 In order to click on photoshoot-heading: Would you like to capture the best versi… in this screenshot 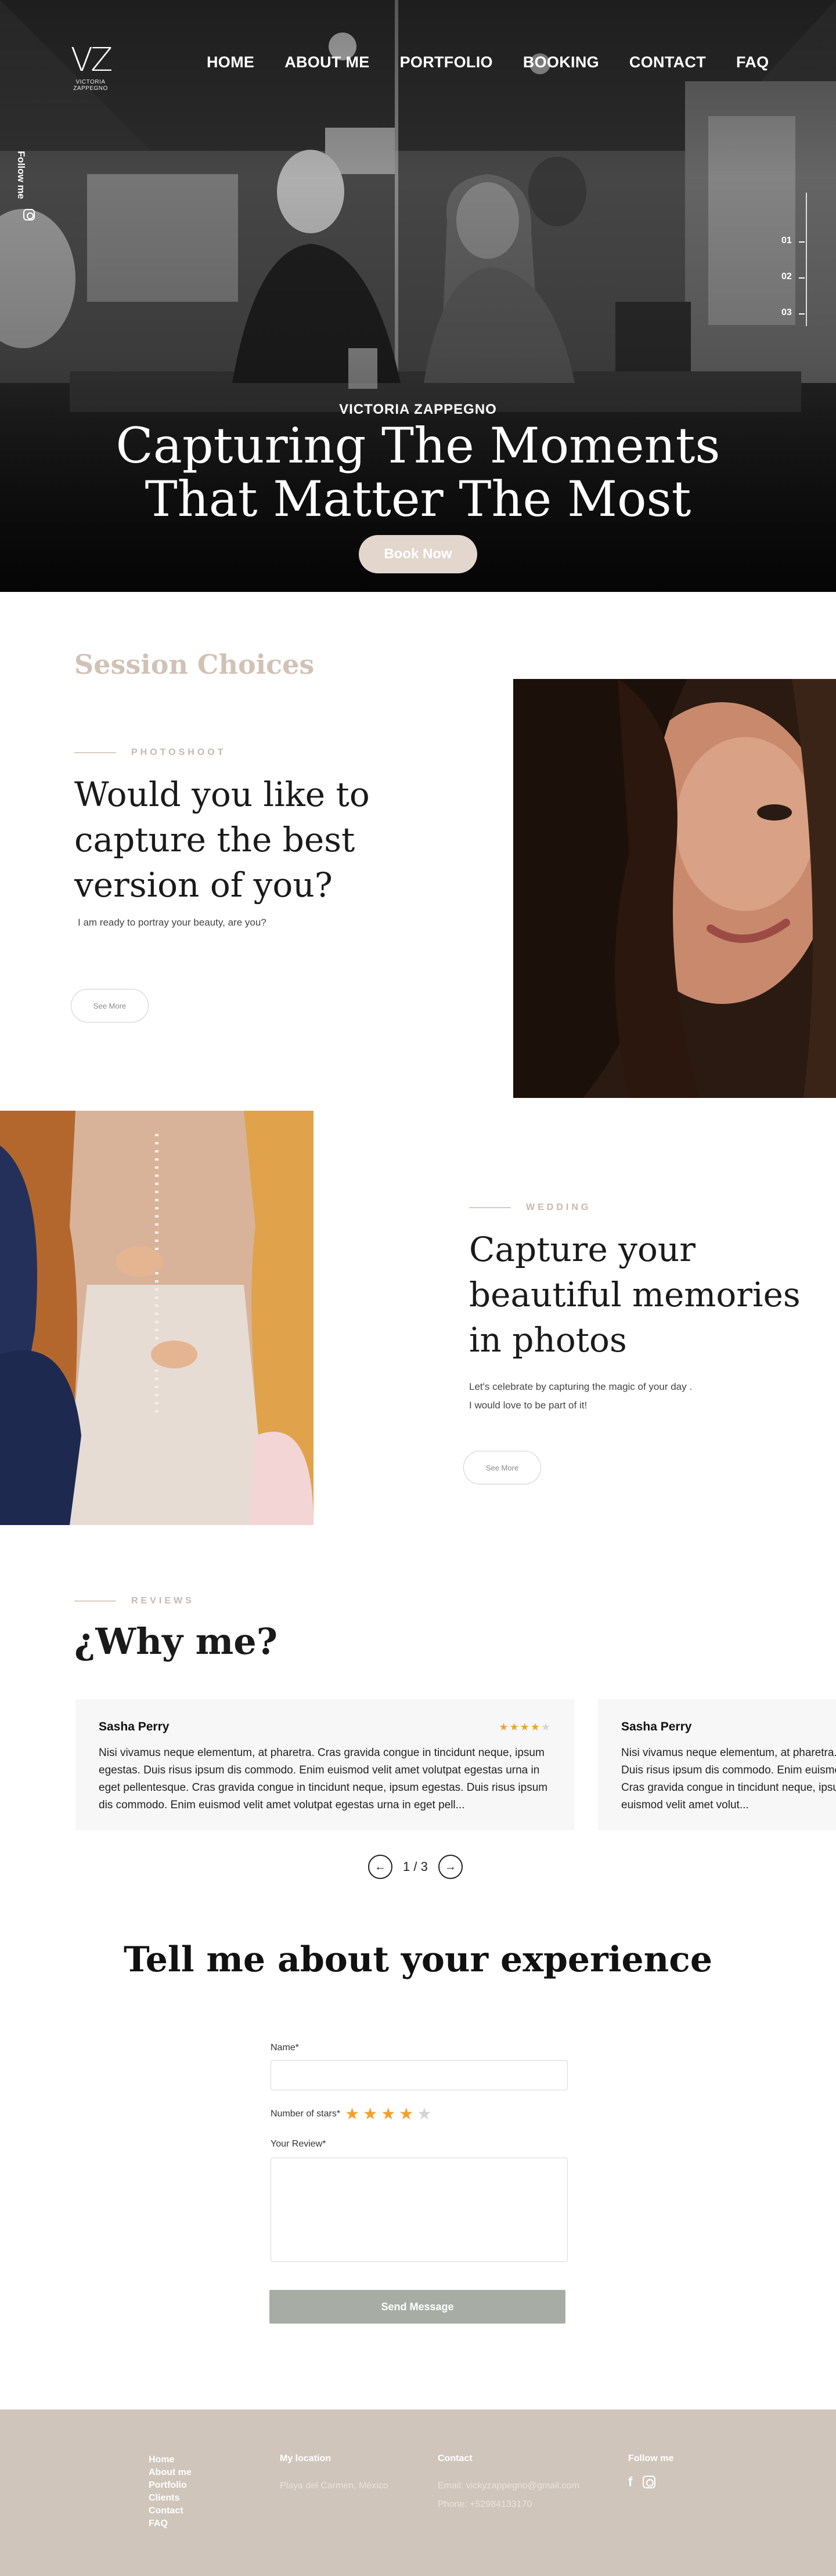, I will do `click(222, 840)`.